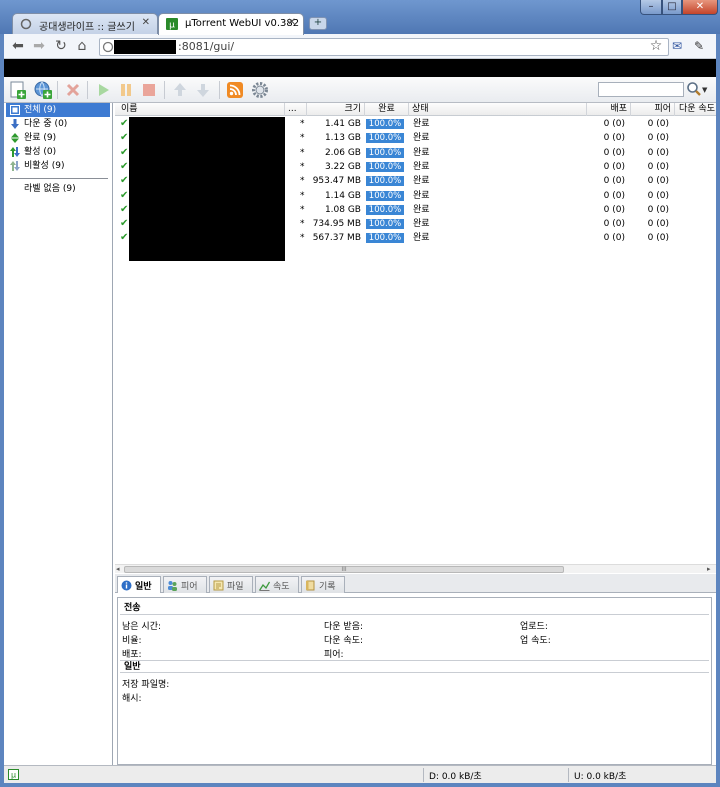  I want to click on back-icon: ⬅, so click(18, 46).